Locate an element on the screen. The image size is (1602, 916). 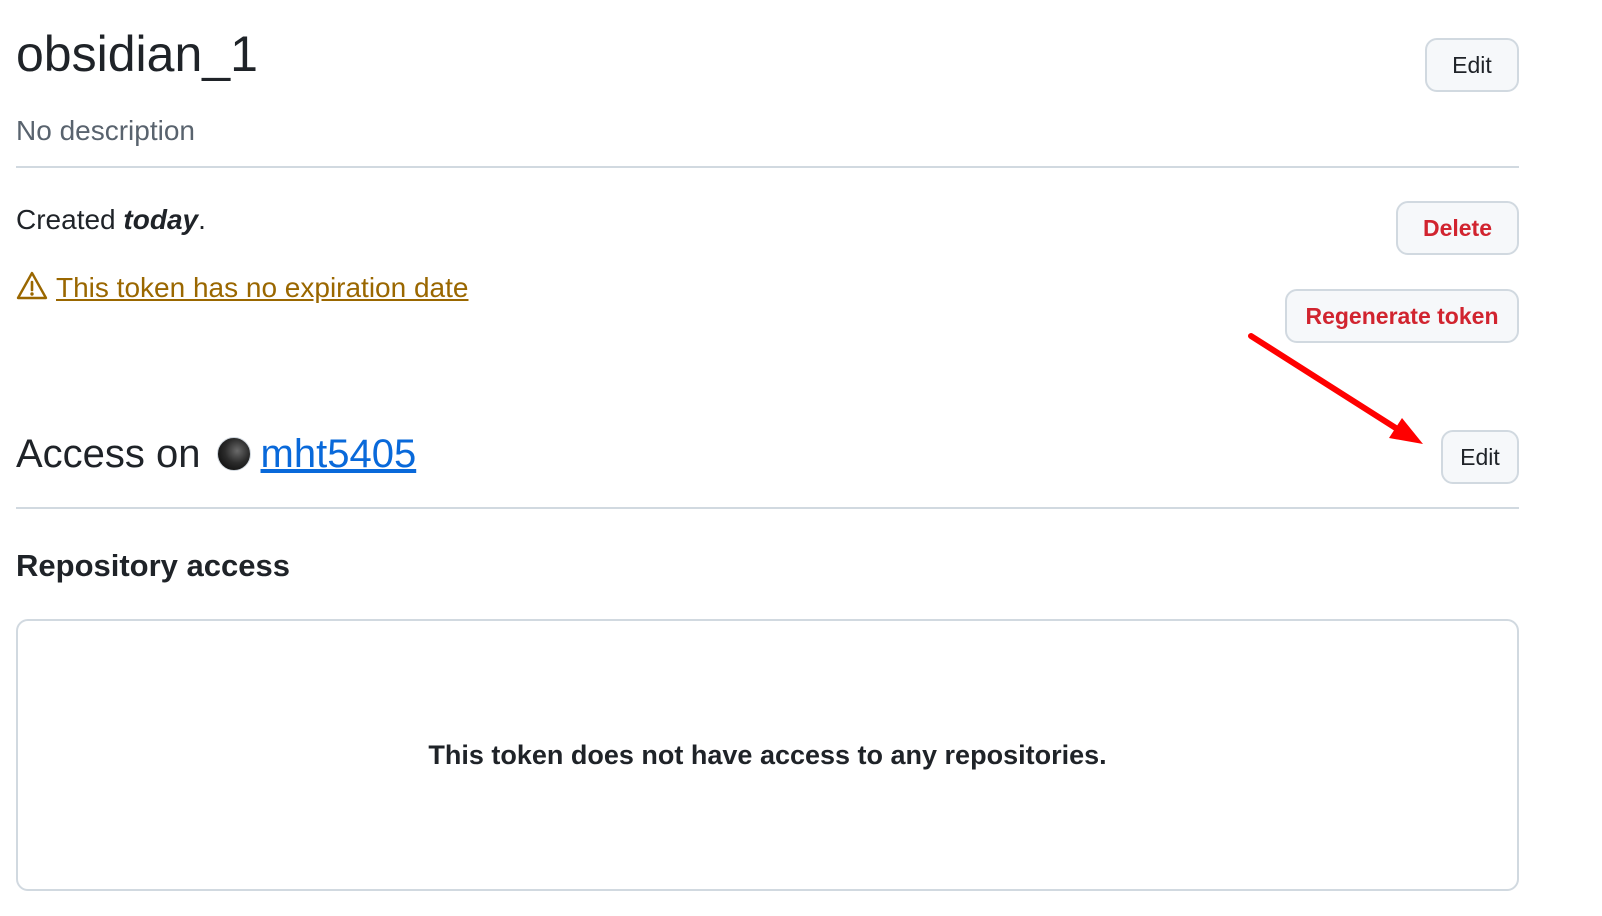
header-divider is located at coordinates (767, 167).